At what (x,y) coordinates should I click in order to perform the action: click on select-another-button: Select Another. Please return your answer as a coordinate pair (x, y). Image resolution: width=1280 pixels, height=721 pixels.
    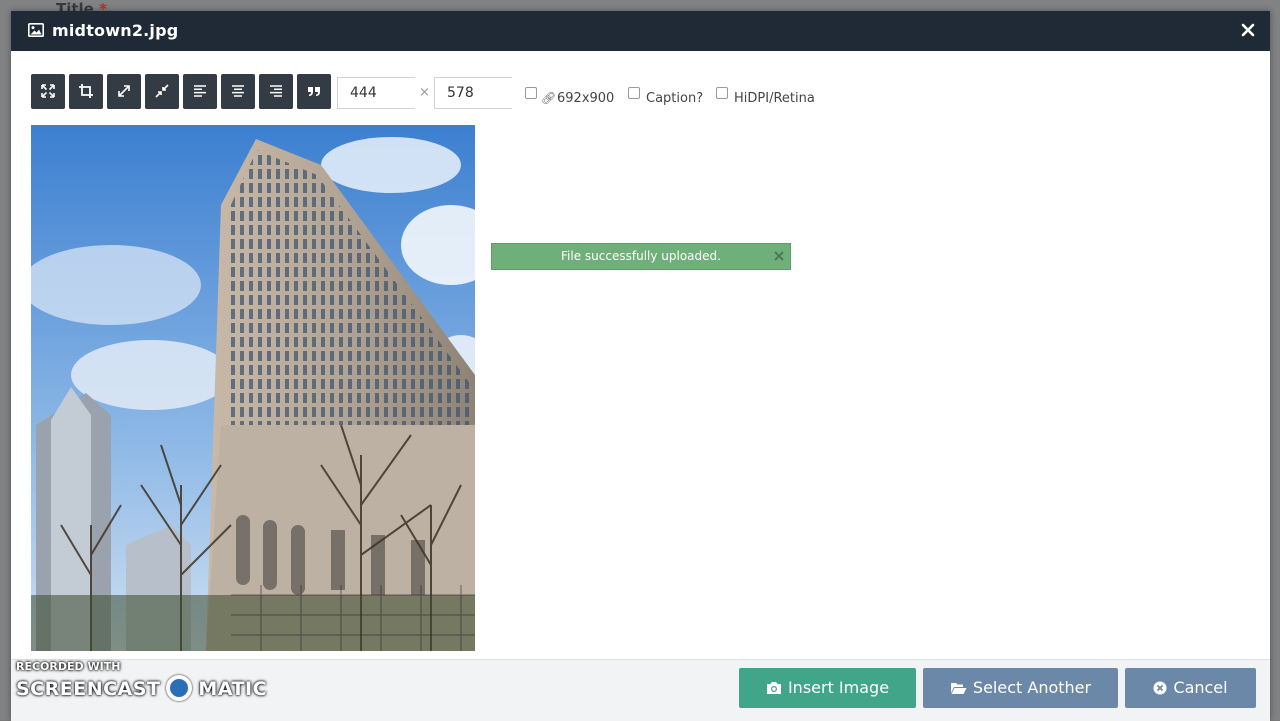
    Looking at the image, I should click on (1020, 688).